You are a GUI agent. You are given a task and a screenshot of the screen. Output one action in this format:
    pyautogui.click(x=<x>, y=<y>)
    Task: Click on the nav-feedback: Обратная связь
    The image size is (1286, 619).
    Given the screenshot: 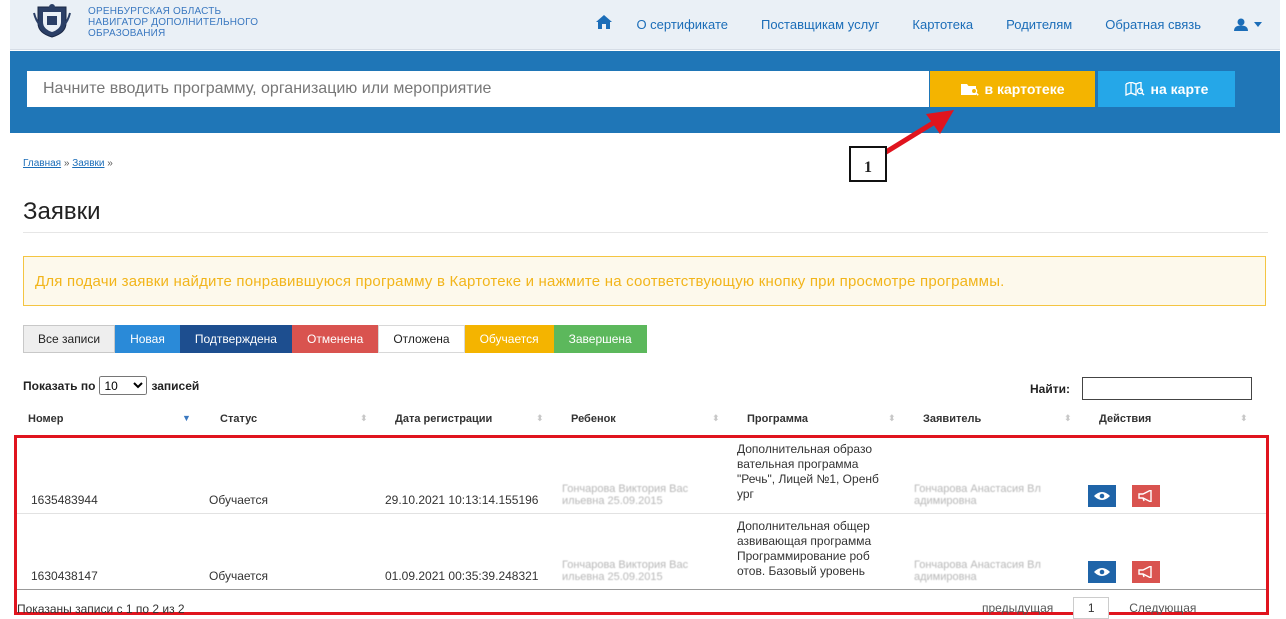 What is the action you would take?
    pyautogui.click(x=1153, y=24)
    